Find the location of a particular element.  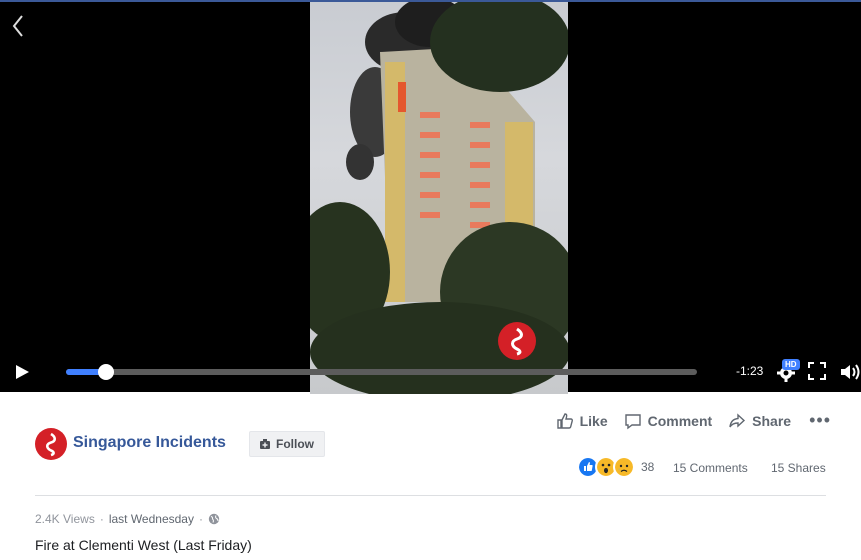

follow-button: Follow is located at coordinates (287, 444).